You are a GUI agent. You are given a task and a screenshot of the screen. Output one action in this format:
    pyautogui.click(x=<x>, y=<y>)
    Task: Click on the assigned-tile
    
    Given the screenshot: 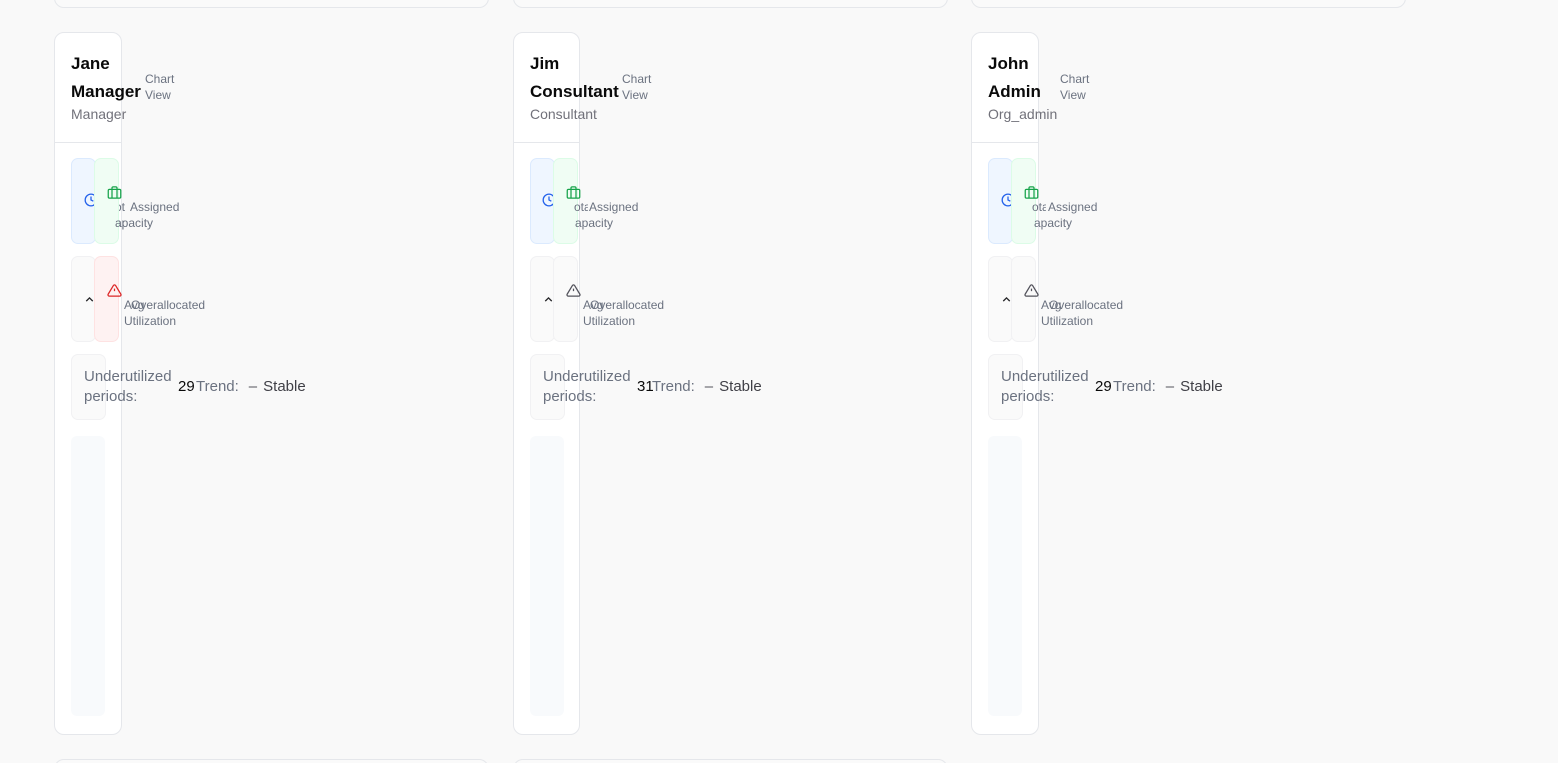 What is the action you would take?
    pyautogui.click(x=106, y=201)
    